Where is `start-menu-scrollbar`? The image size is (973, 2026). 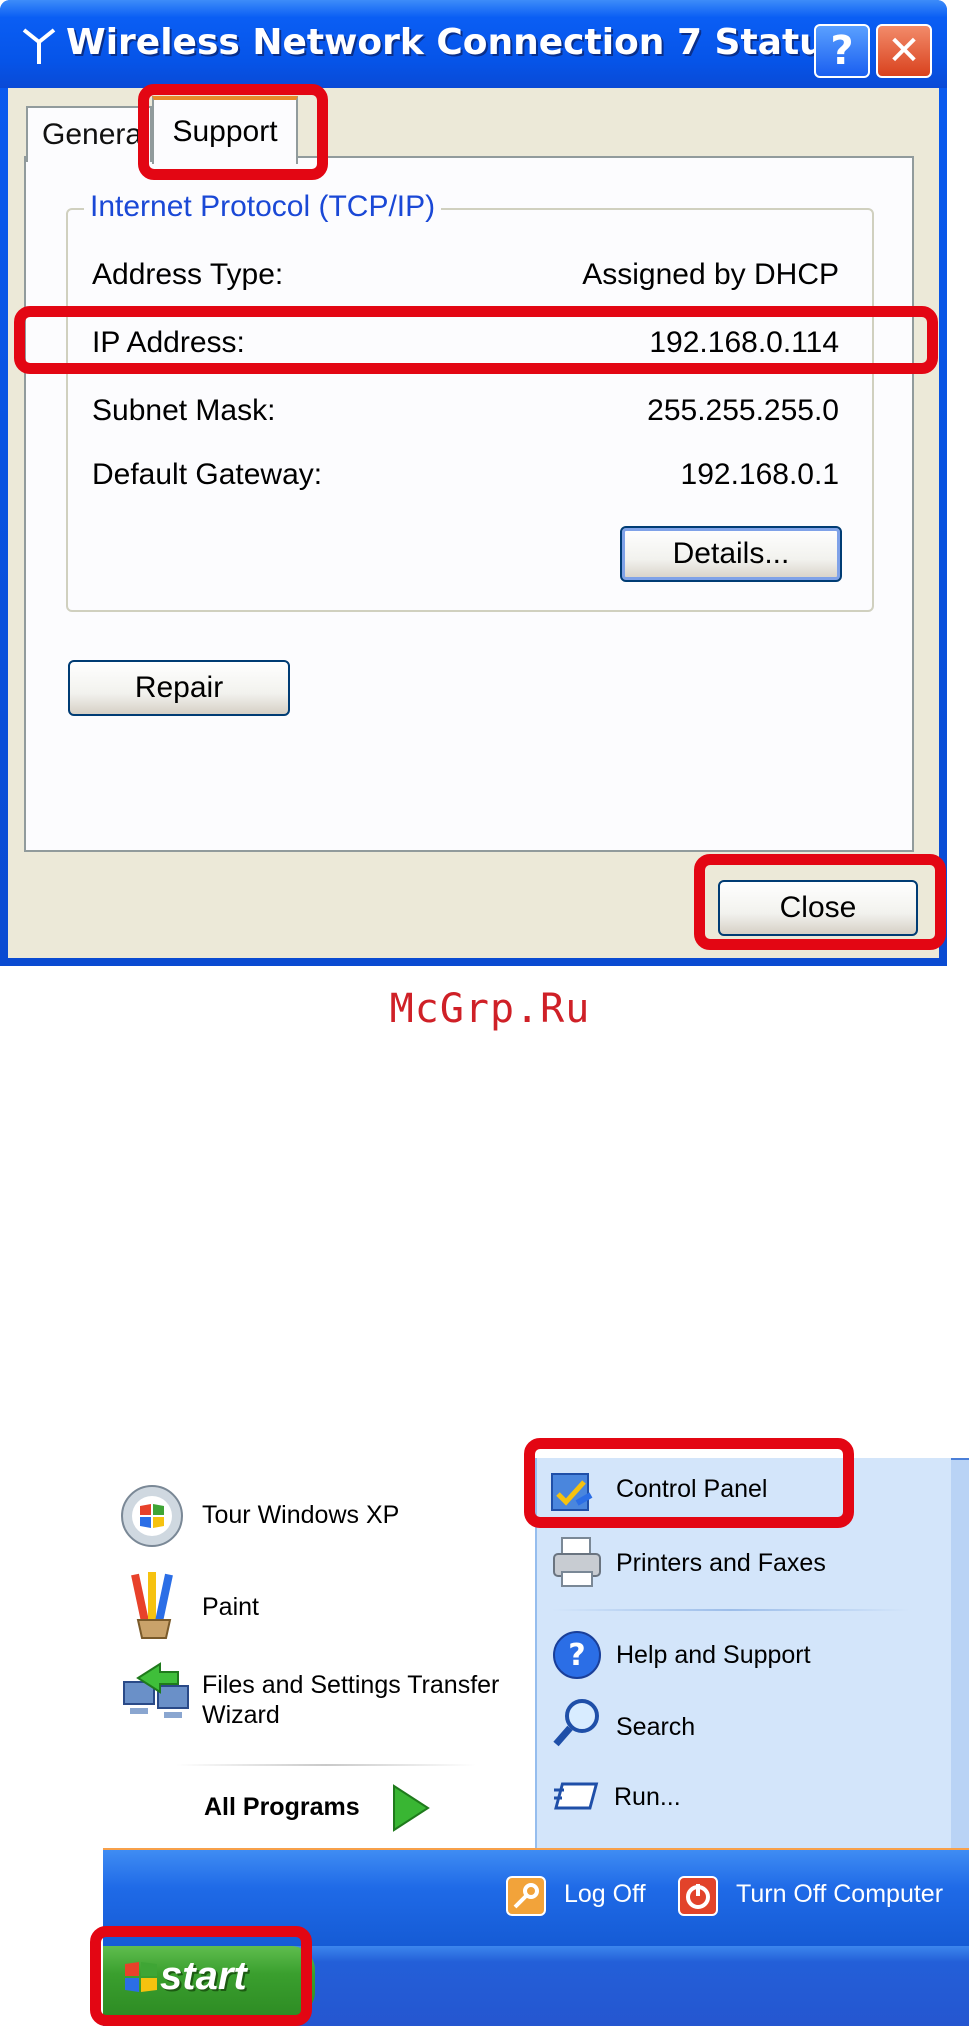 start-menu-scrollbar is located at coordinates (960, 1654).